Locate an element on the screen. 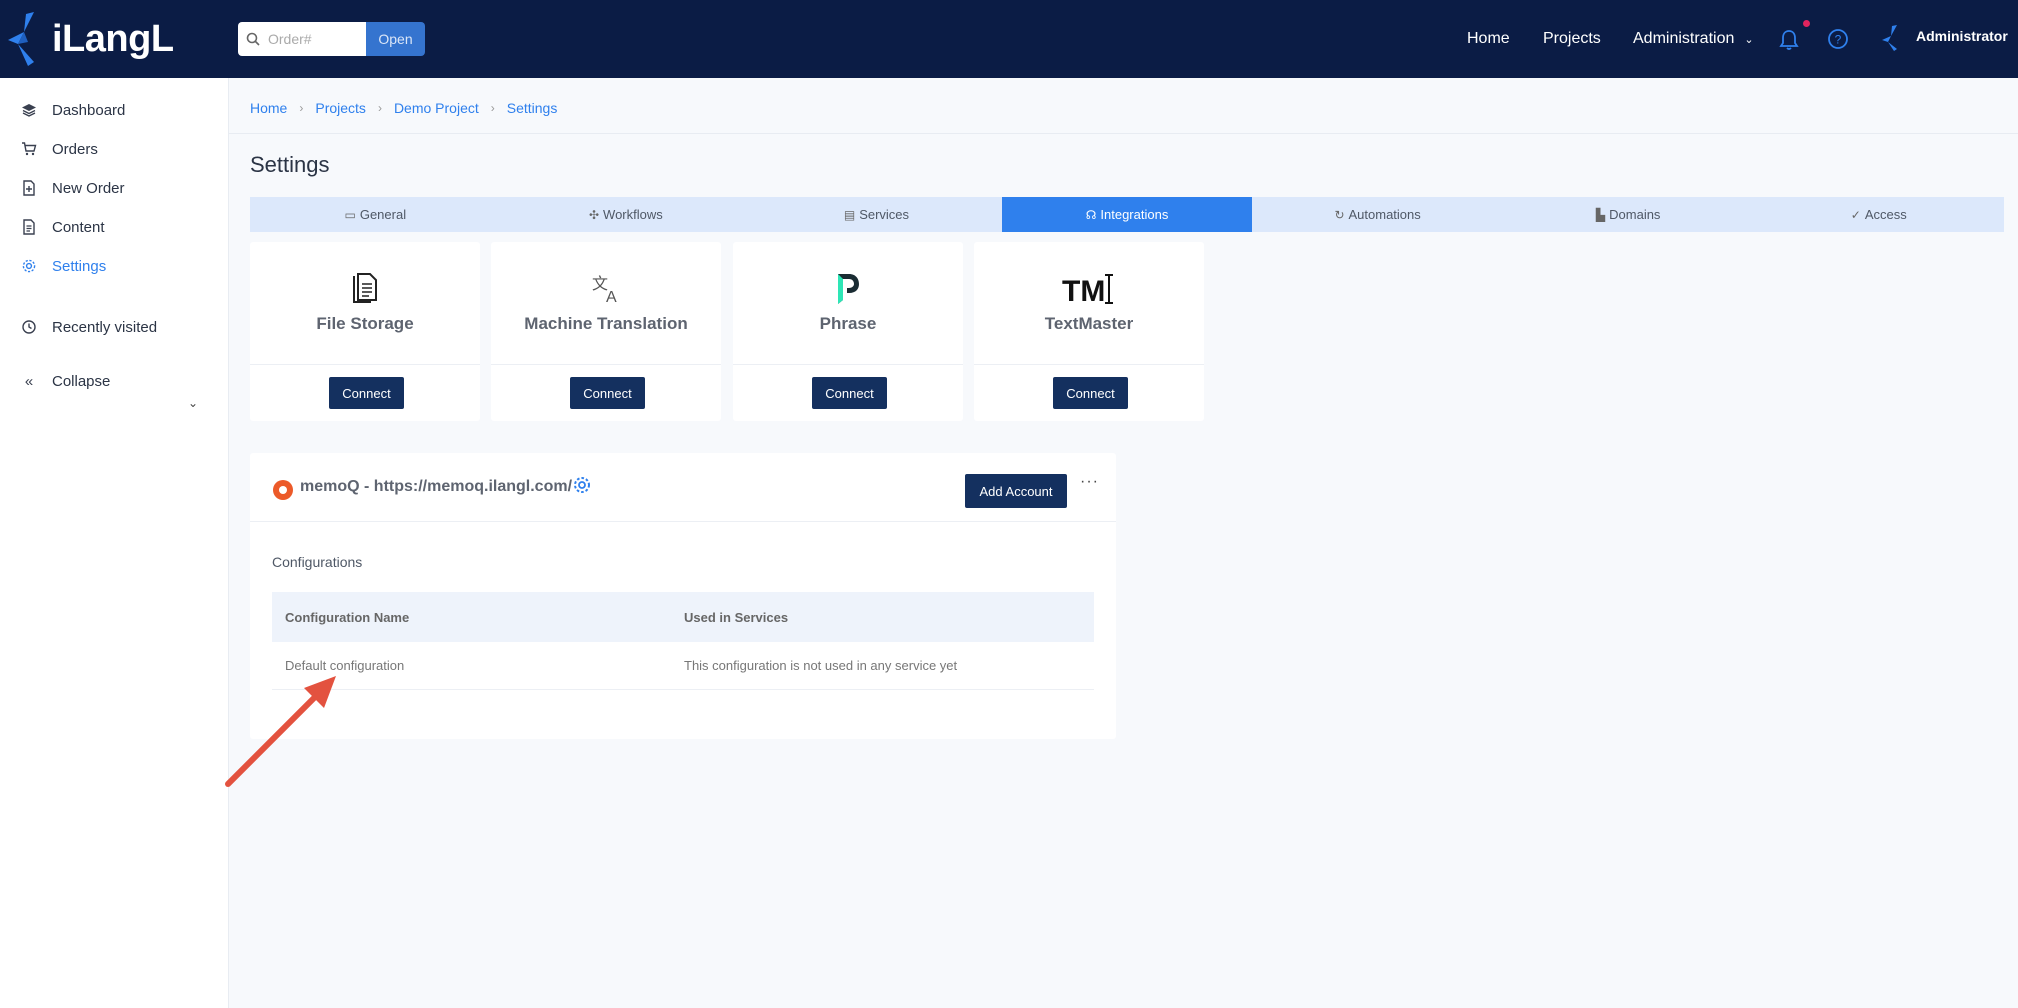  sidebar-item-label: Collapse is located at coordinates (81, 381).